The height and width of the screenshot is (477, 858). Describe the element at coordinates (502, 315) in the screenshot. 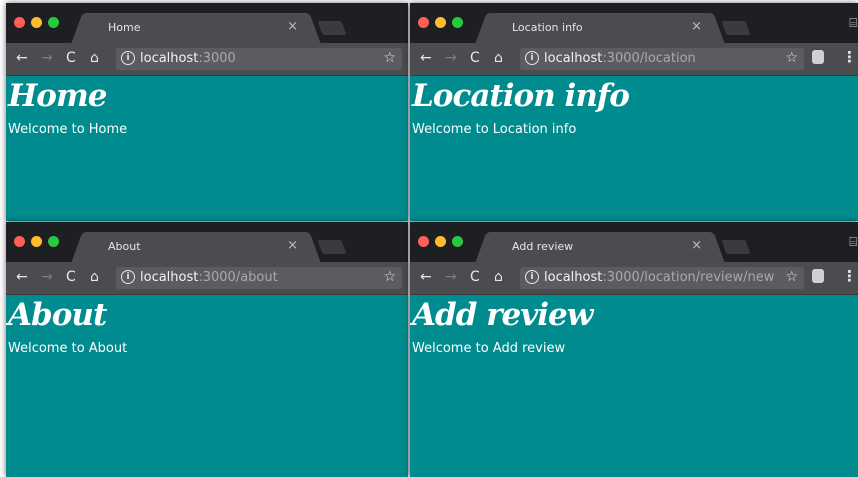

I see `page-heading: Add review` at that location.